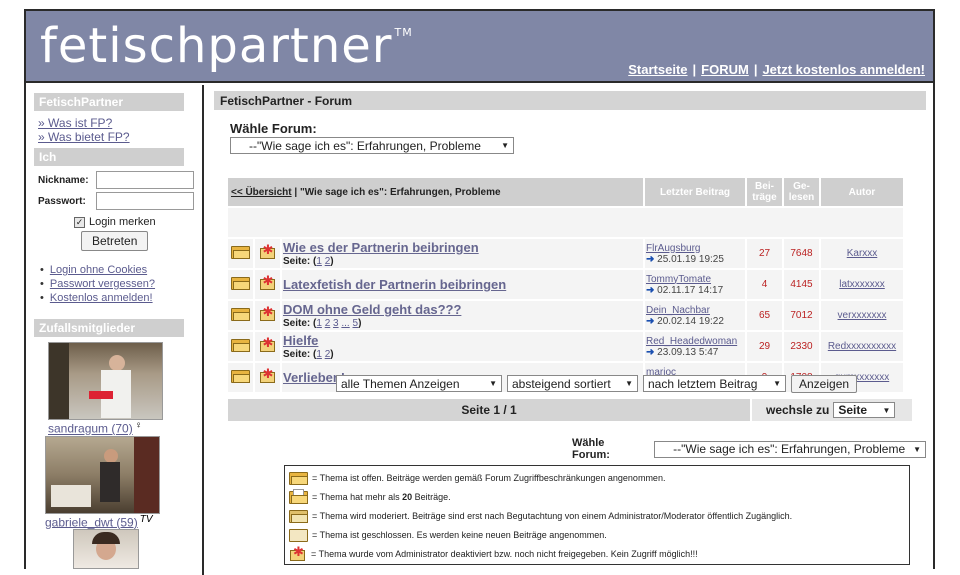  I want to click on topic-status-cell, so click(240, 346).